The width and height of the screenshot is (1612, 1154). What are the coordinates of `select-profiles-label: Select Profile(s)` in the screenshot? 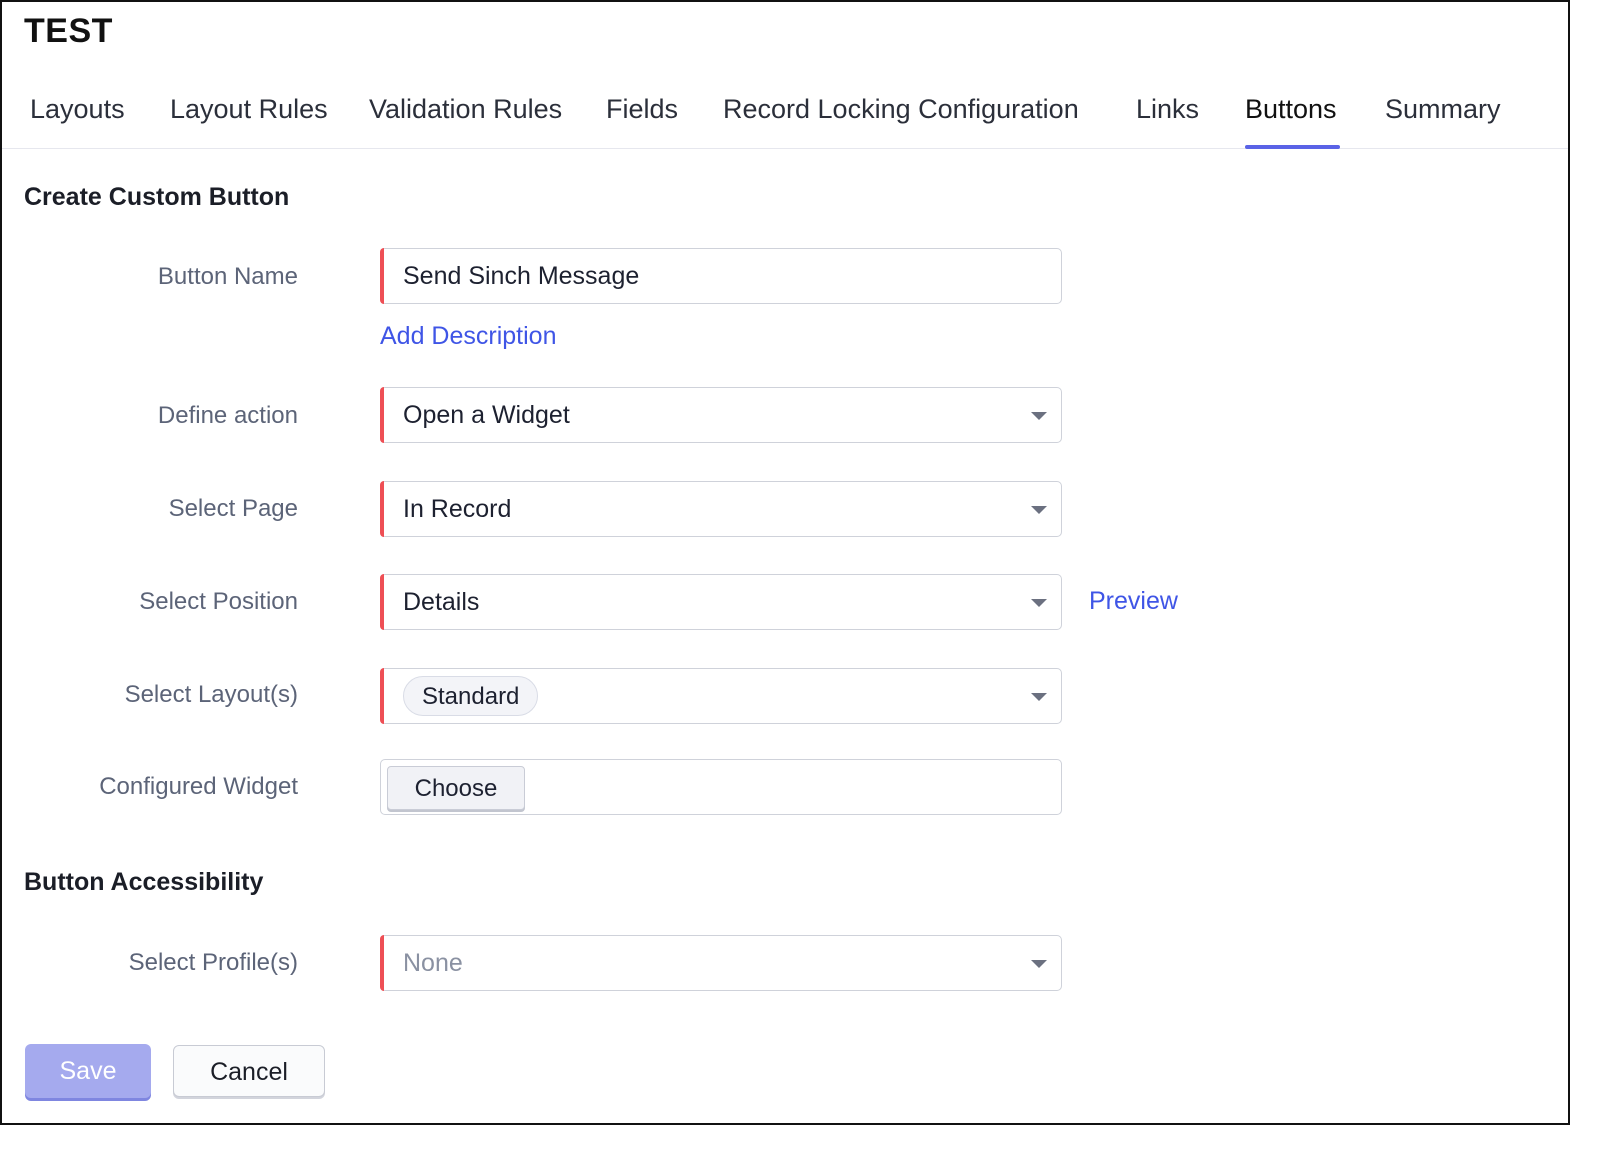 It's located at (213, 962).